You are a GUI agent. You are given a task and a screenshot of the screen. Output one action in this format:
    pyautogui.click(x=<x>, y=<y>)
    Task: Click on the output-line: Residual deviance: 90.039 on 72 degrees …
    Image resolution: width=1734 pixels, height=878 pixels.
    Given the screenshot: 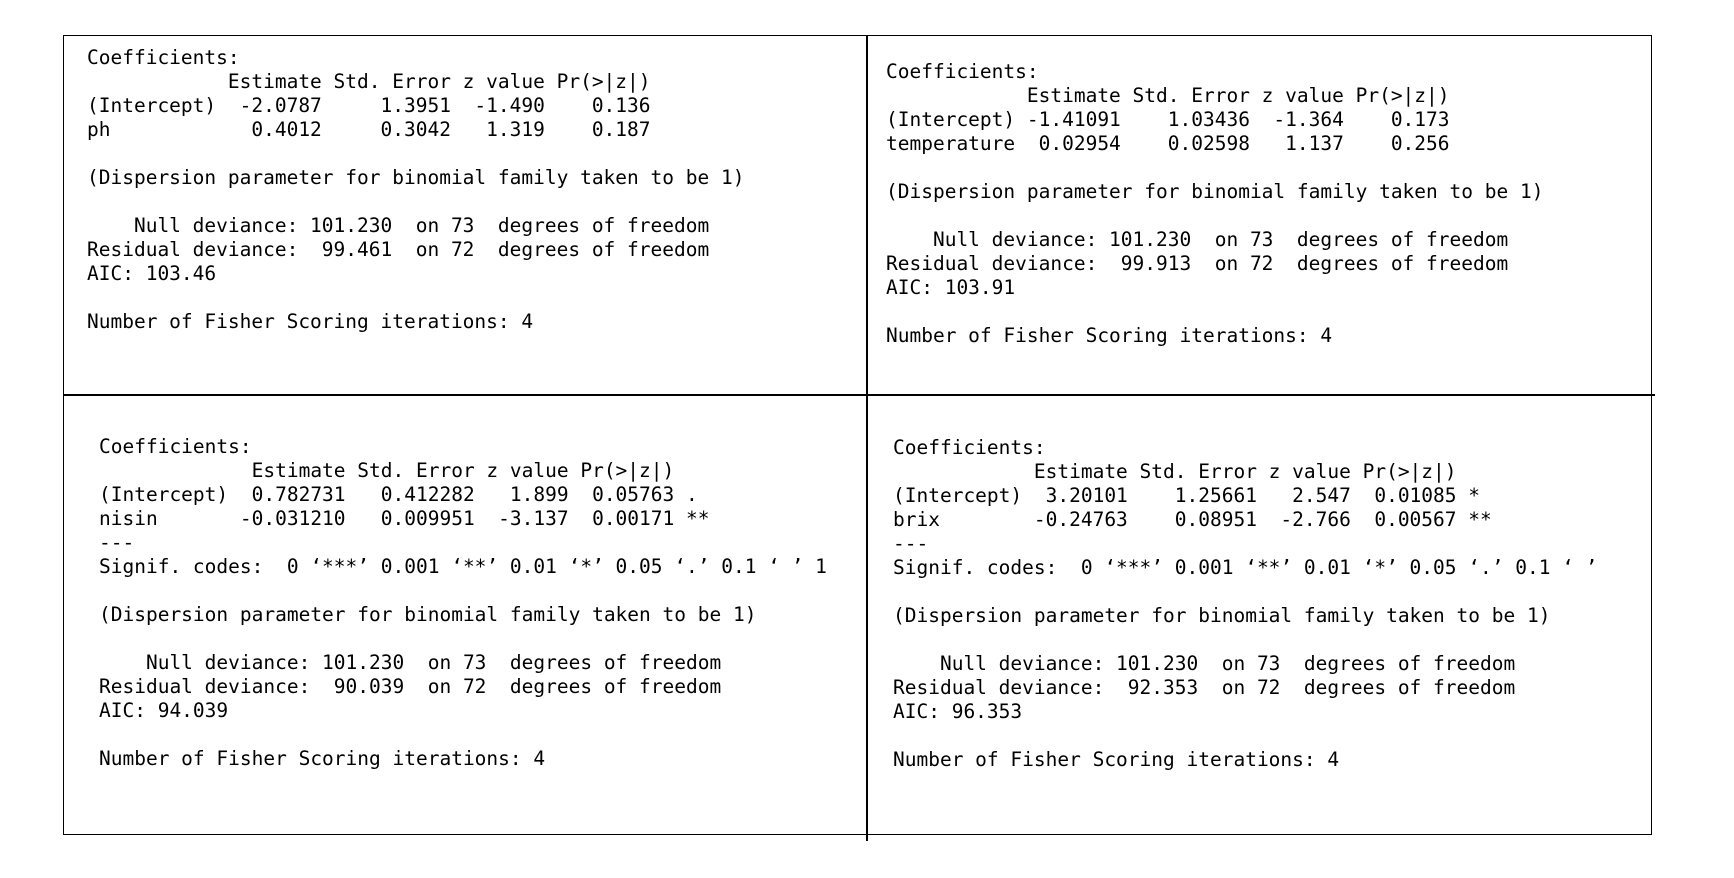 What is the action you would take?
    pyautogui.click(x=410, y=686)
    